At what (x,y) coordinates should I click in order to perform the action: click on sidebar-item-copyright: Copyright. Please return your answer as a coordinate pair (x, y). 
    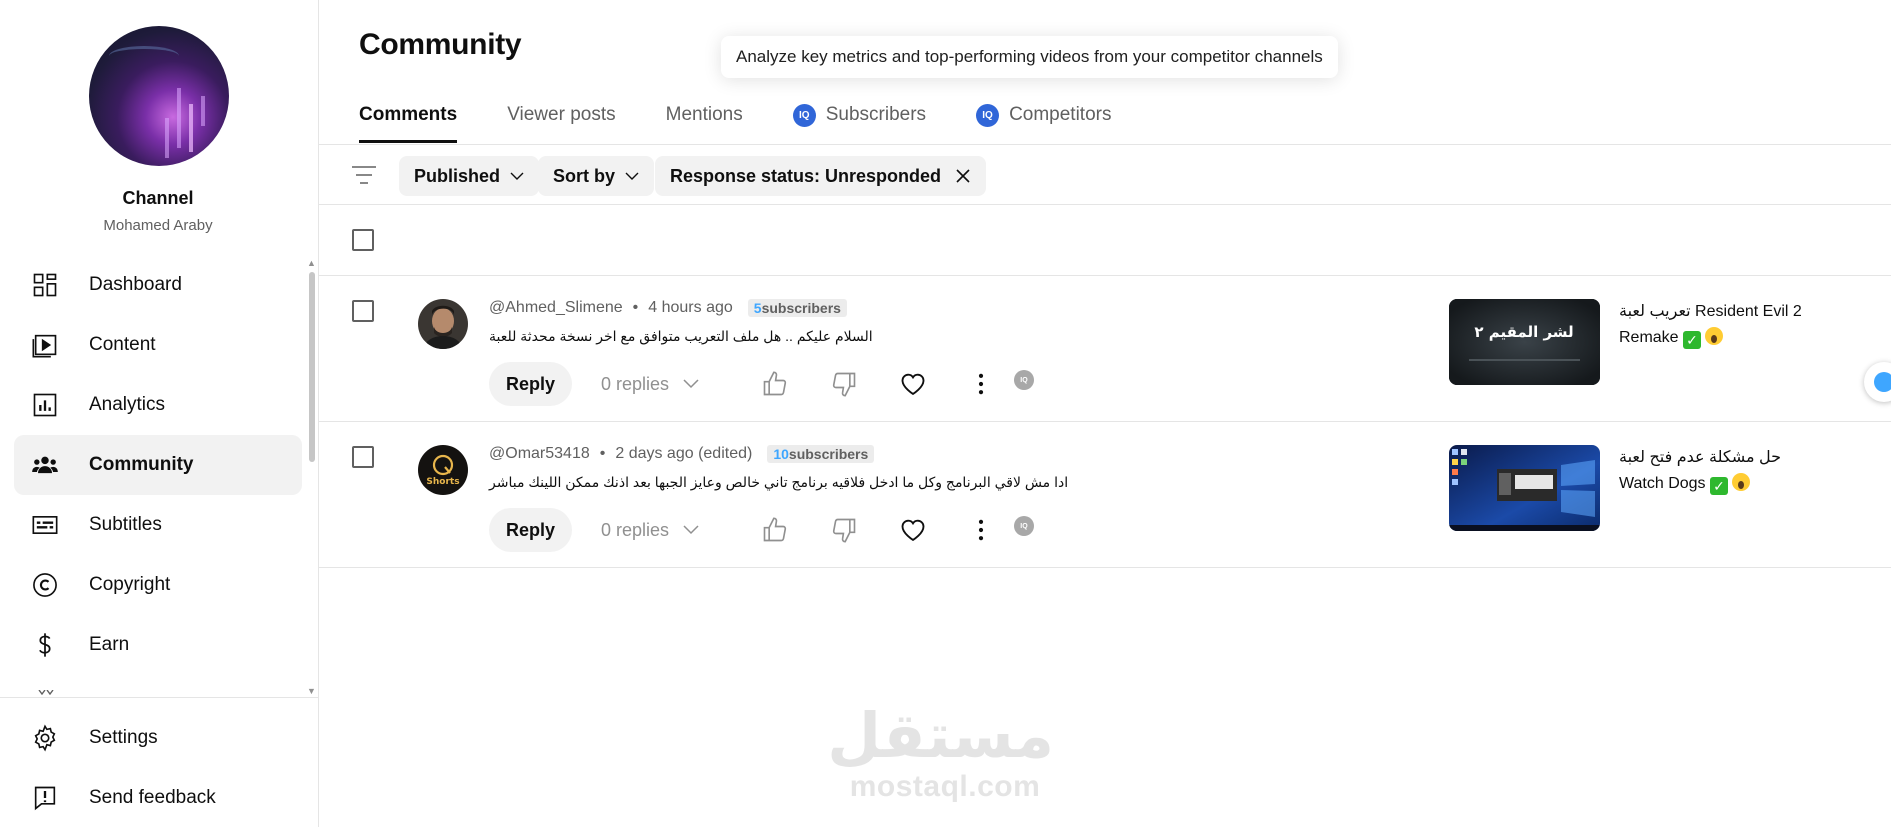
    Looking at the image, I should click on (158, 585).